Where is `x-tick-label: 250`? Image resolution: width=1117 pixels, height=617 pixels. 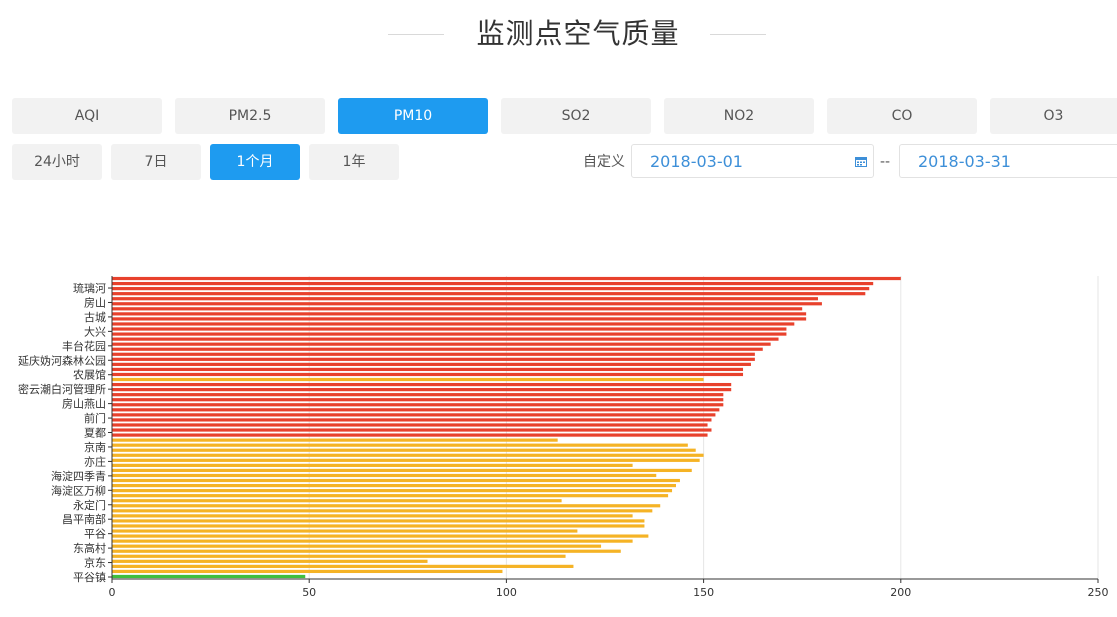 x-tick-label: 250 is located at coordinates (1098, 592).